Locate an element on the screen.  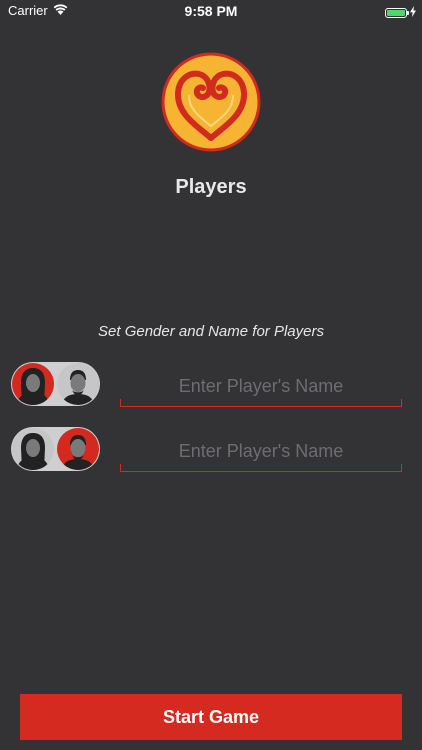
battery-indicator is located at coordinates (400, 13).